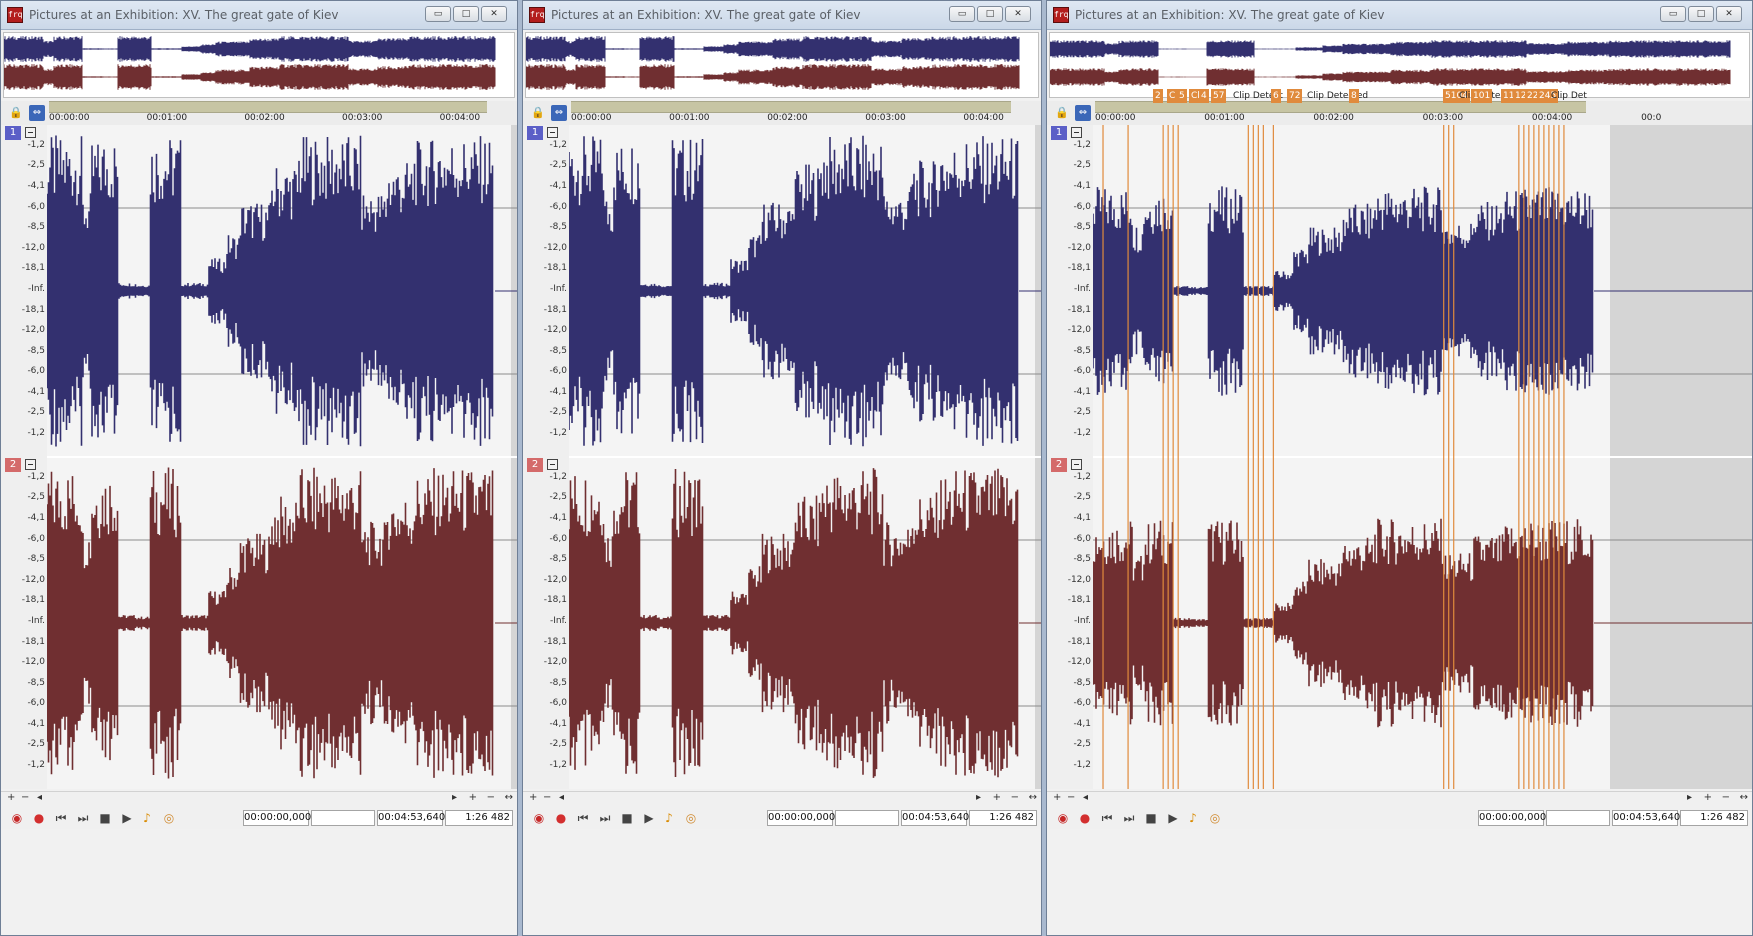 Image resolution: width=1753 pixels, height=936 pixels. I want to click on clip-detected-label: C, so click(1172, 96).